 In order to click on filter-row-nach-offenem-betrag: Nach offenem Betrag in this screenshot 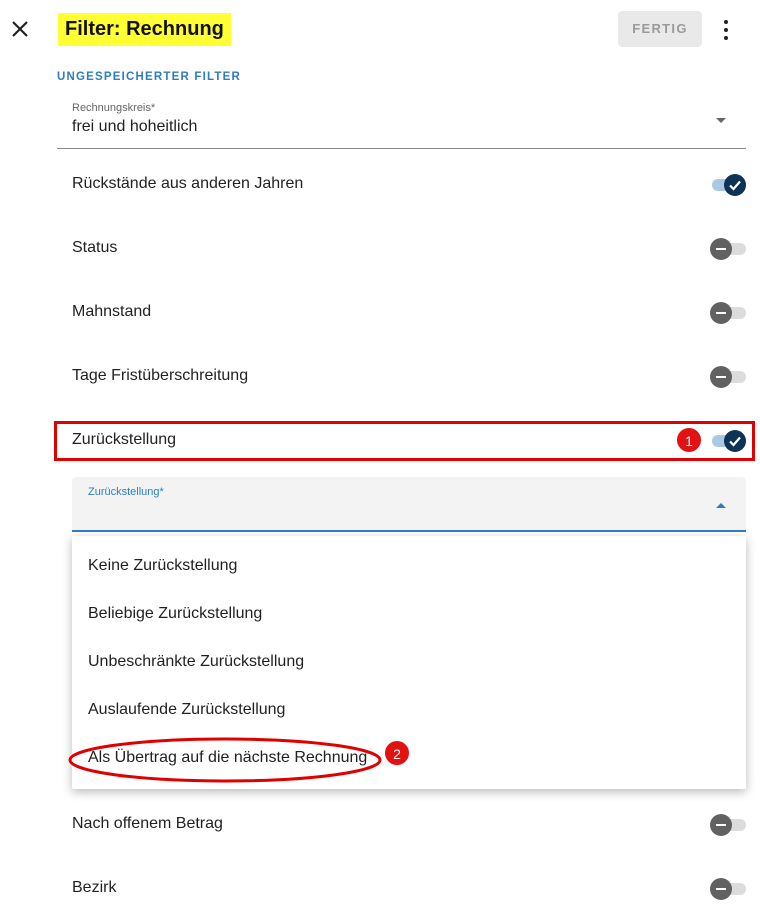, I will do `click(401, 825)`.